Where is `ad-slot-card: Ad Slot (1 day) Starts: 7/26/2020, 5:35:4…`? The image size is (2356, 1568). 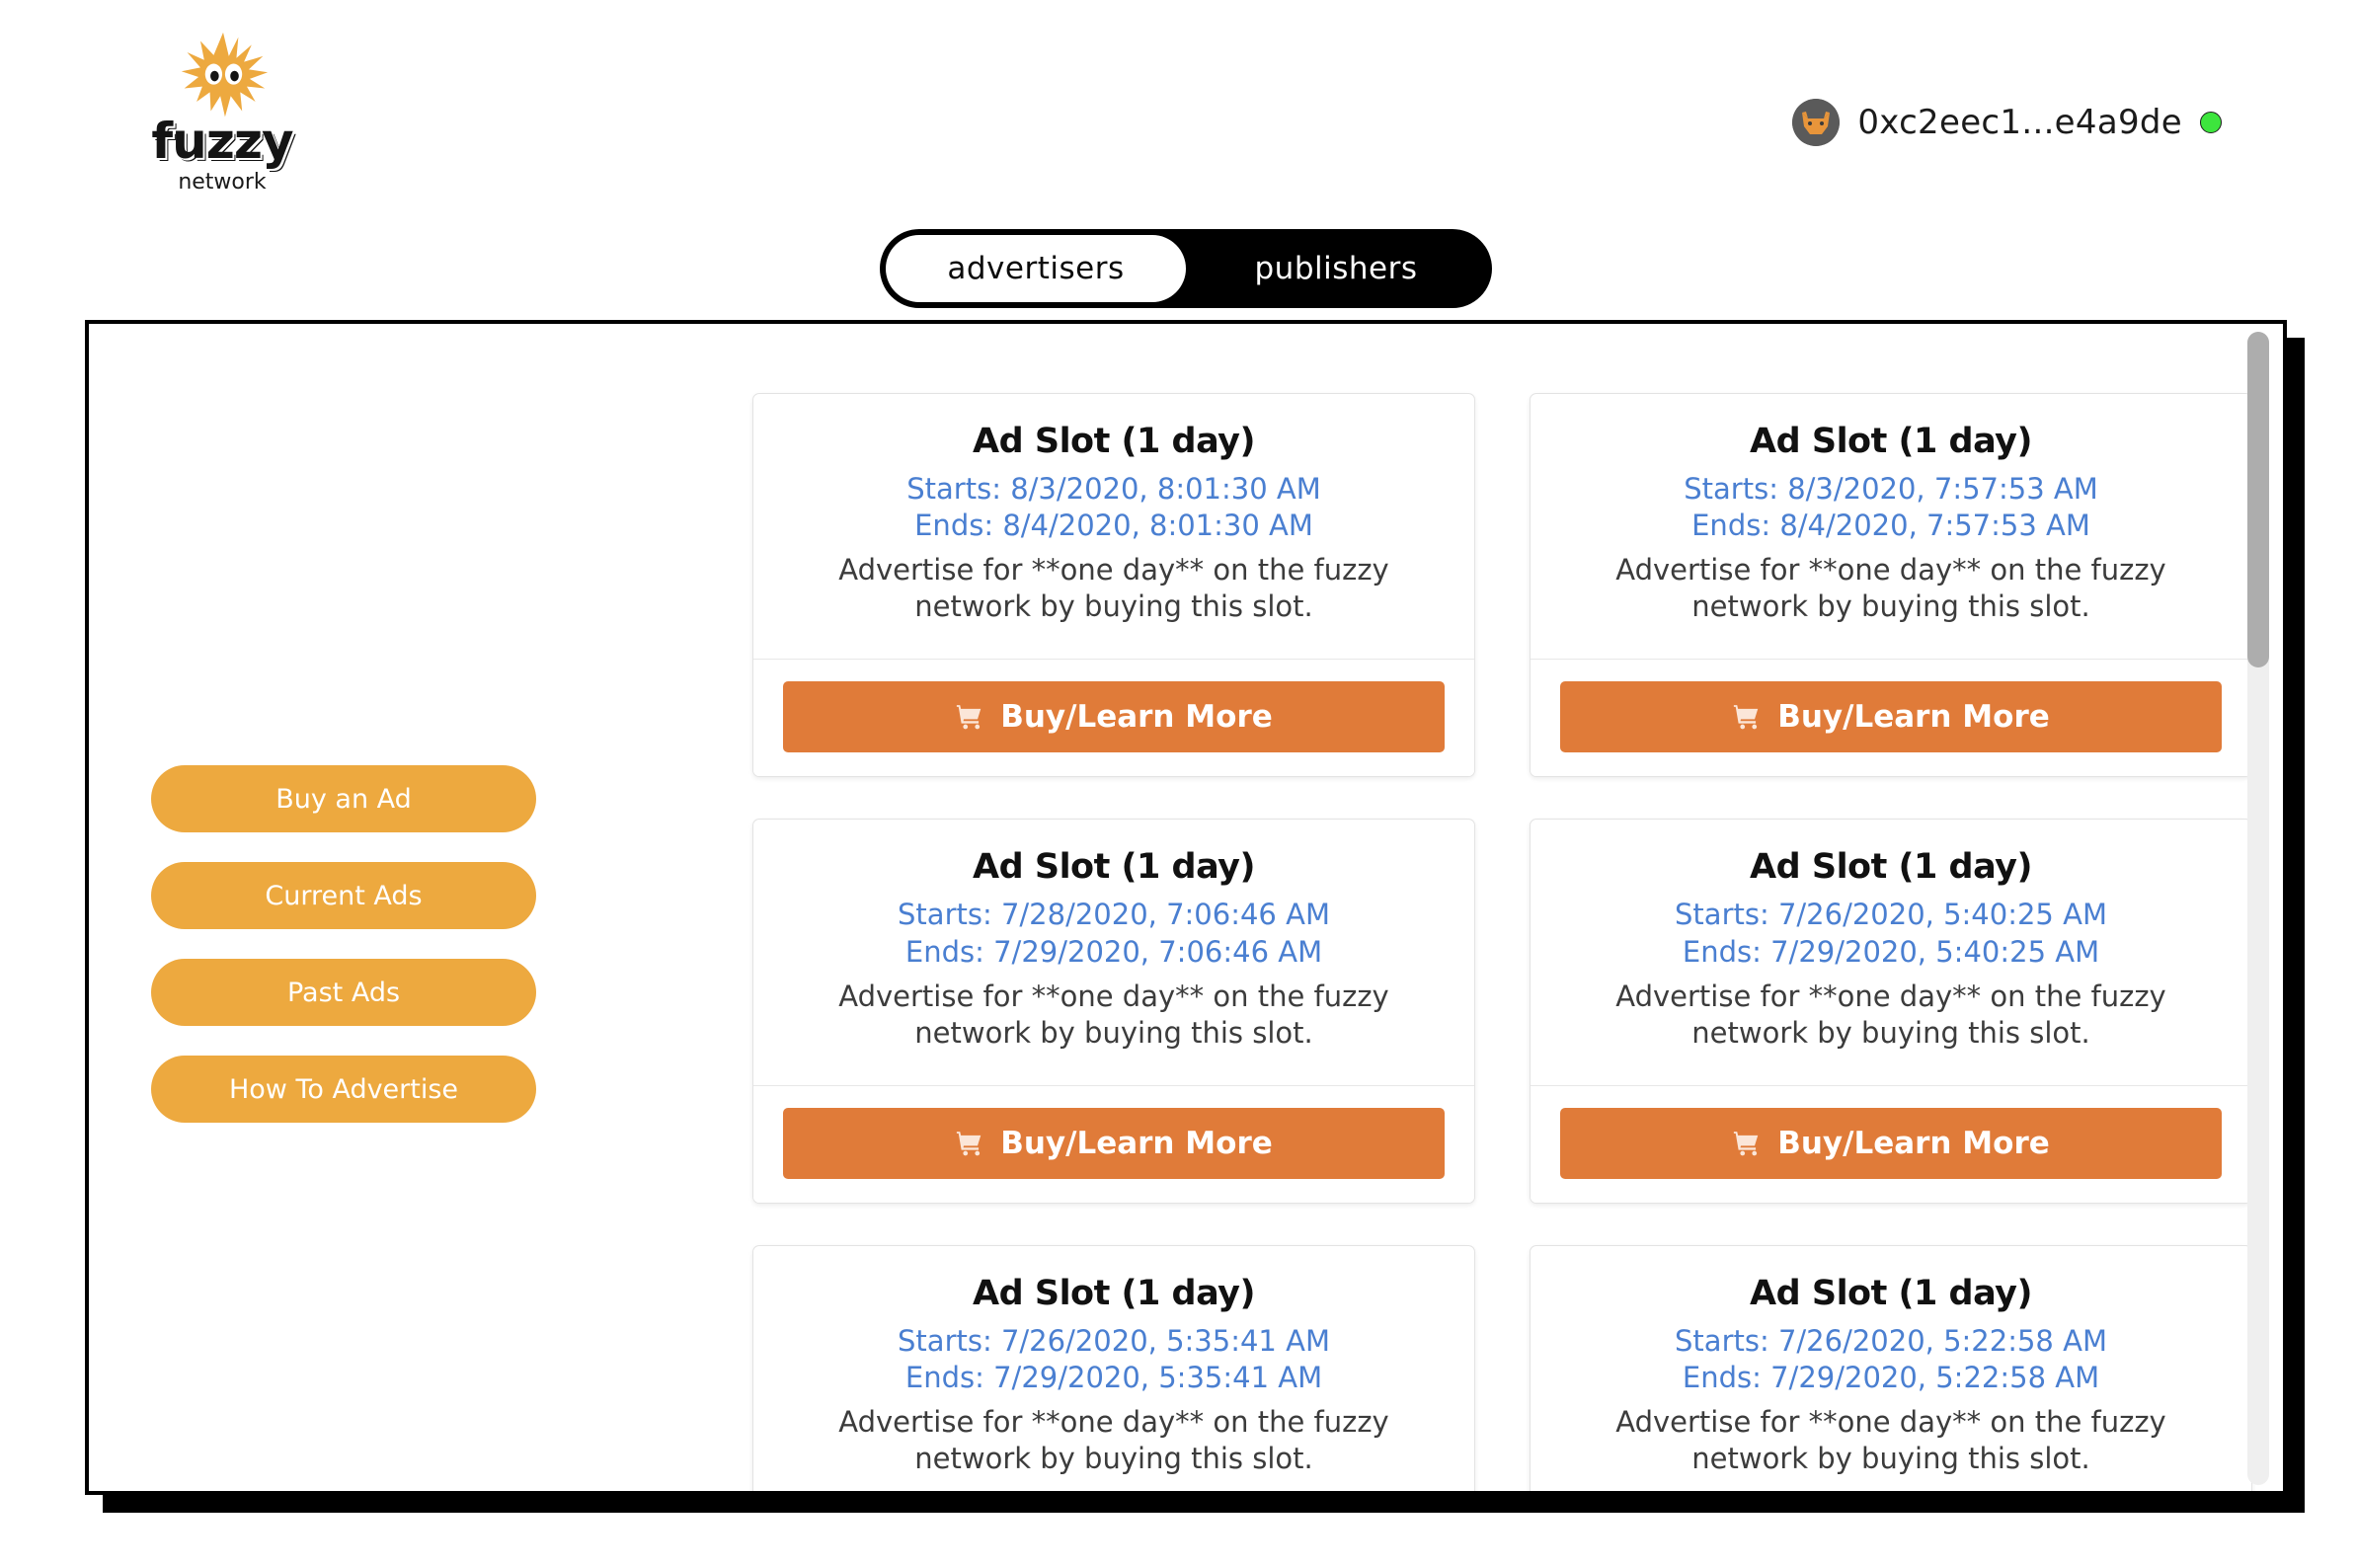
ad-slot-card: Ad Slot (1 day) Starts: 7/26/2020, 5:35:4… is located at coordinates (1113, 1368).